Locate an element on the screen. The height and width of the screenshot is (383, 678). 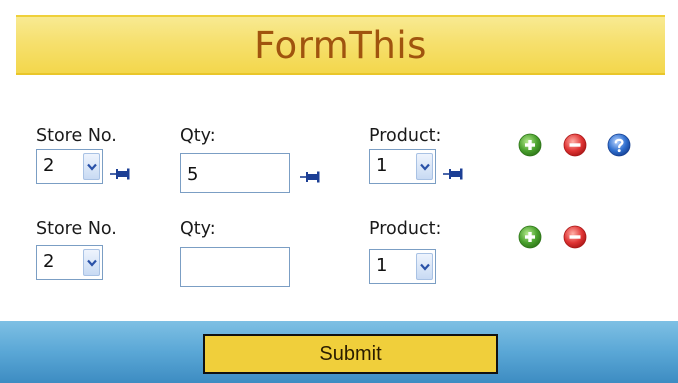
product-select-row-2: 1 is located at coordinates (402, 266).